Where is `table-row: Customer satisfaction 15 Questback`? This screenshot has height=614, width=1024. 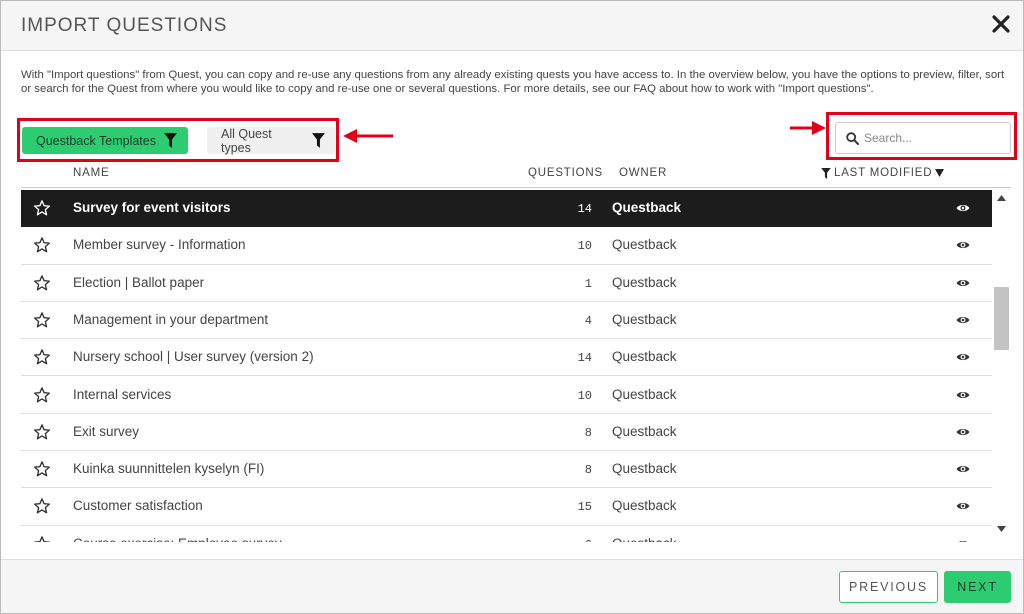
table-row: Customer satisfaction 15 Questback is located at coordinates (506, 507).